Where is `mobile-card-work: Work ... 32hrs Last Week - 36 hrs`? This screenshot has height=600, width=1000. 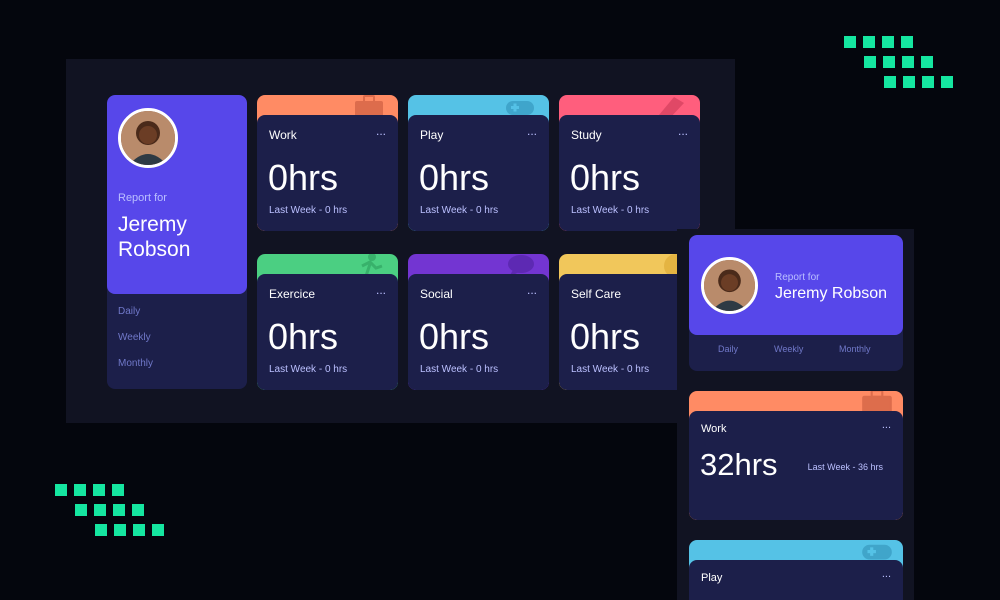
mobile-card-work: Work ... 32hrs Last Week - 36 hrs is located at coordinates (796, 455).